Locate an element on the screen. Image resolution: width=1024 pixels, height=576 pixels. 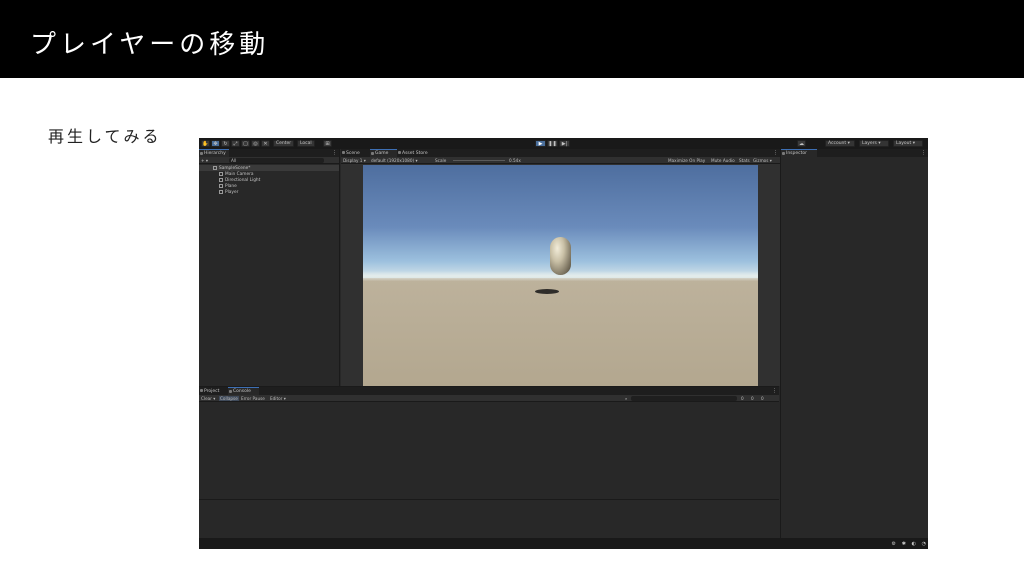
tab-scene-label: Scene is located at coordinates (353, 153).